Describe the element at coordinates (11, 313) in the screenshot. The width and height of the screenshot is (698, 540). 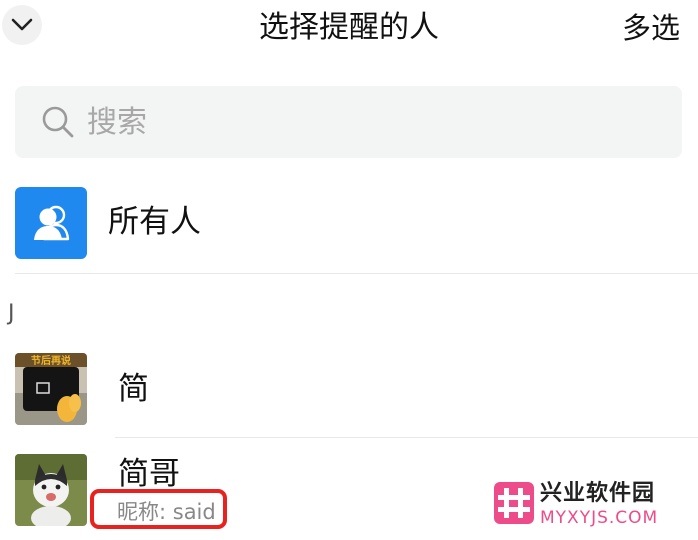
I see `section-header-letter: J` at that location.